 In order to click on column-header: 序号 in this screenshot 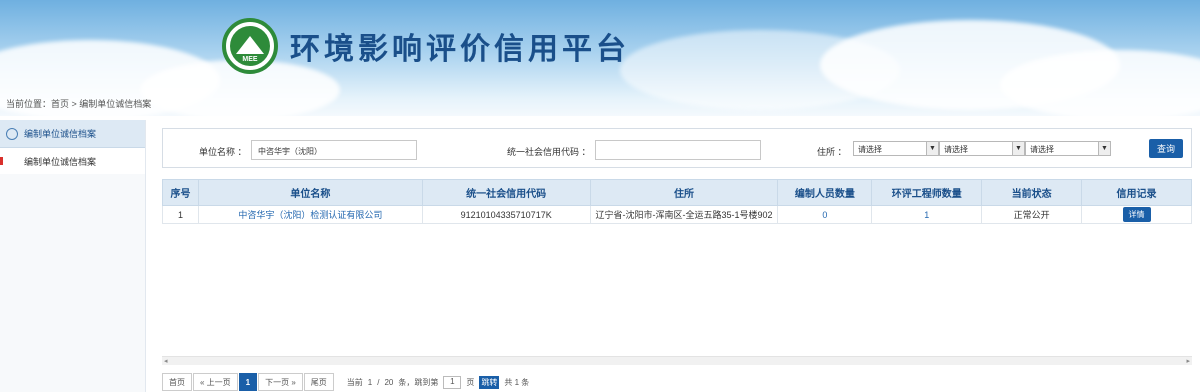, I will do `click(180, 192)`.